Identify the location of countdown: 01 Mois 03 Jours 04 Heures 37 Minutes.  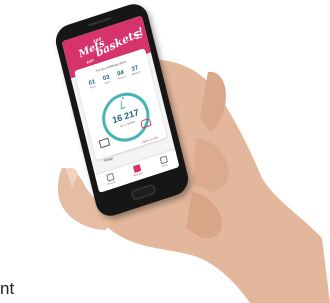
(115, 80).